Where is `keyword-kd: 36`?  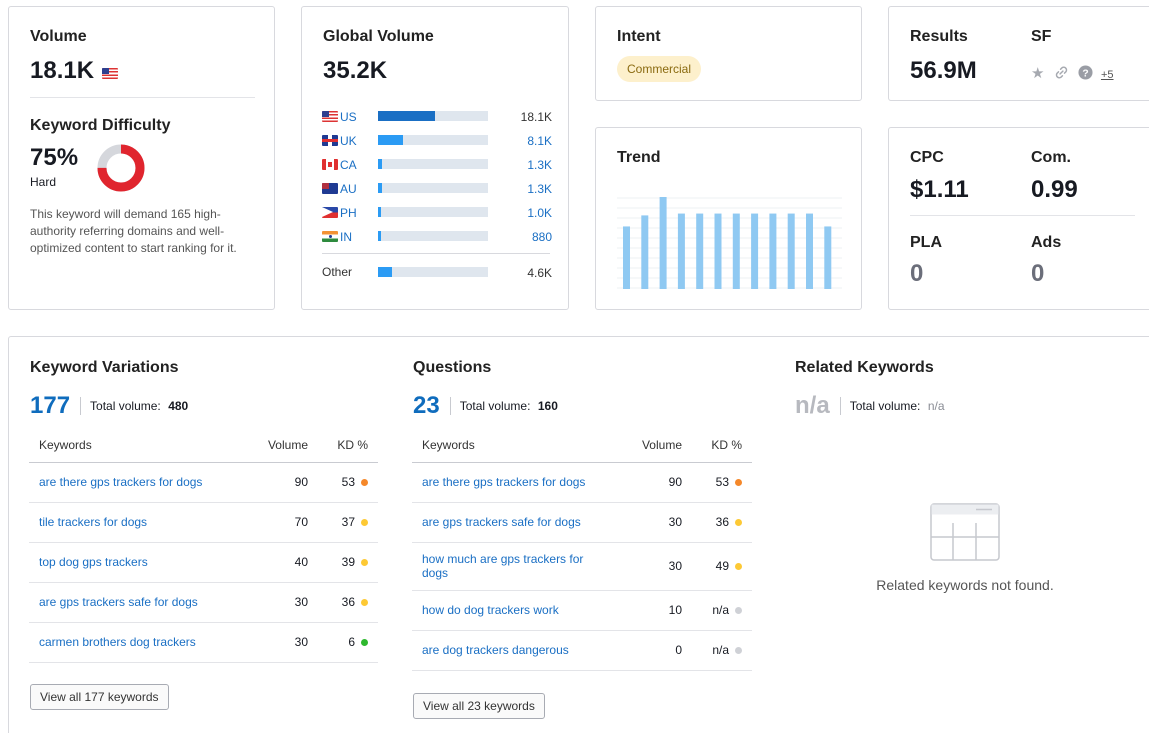 keyword-kd: 36 is located at coordinates (343, 602).